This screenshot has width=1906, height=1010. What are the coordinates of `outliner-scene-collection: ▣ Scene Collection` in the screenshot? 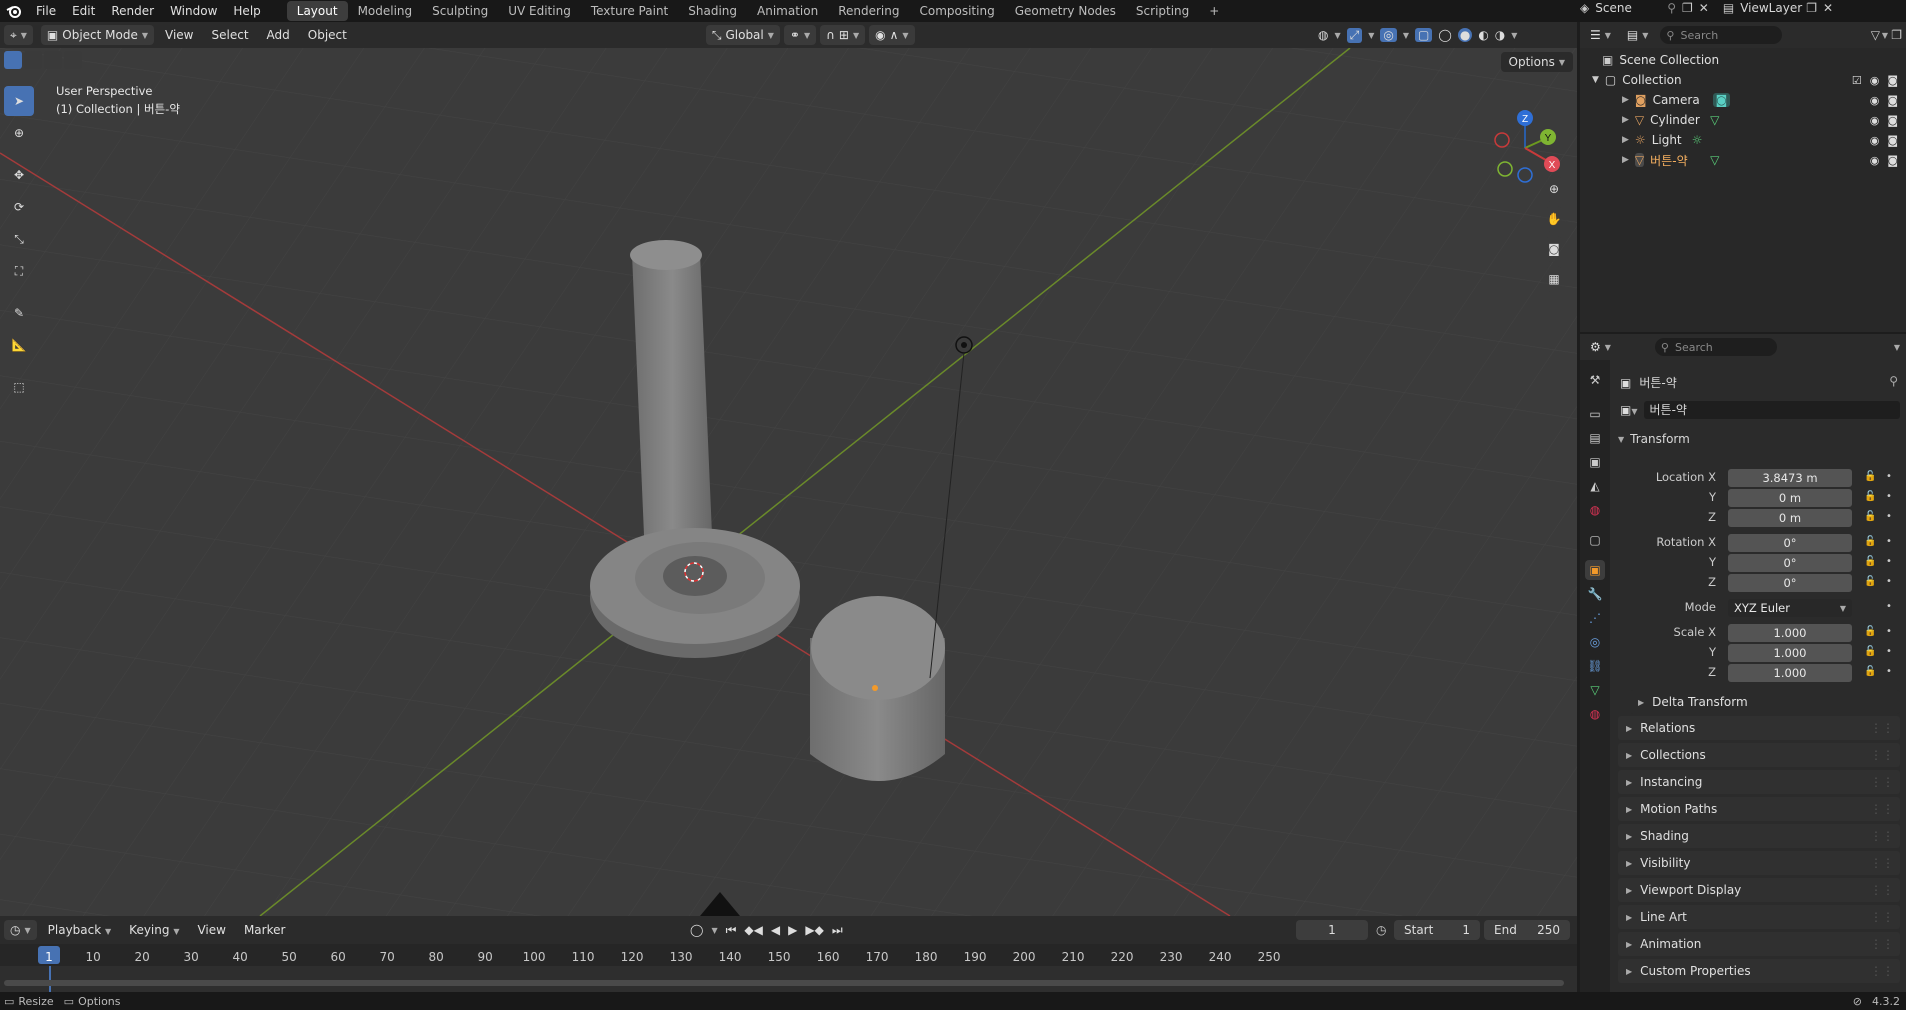 It's located at (1743, 60).